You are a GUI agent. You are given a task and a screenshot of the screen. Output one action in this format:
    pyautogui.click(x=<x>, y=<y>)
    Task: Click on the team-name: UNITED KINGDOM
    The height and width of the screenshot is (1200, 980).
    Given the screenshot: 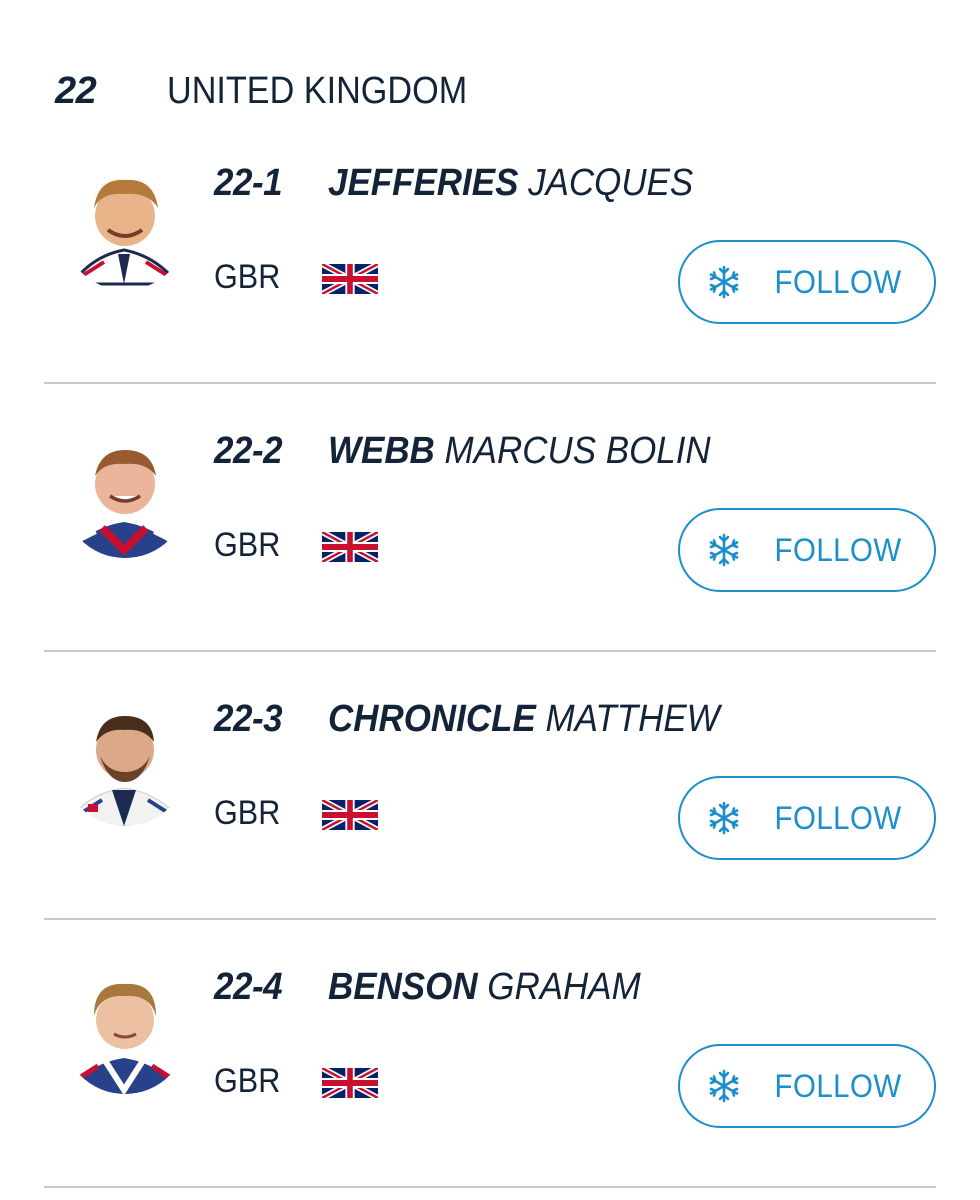 What is the action you would take?
    pyautogui.click(x=317, y=90)
    